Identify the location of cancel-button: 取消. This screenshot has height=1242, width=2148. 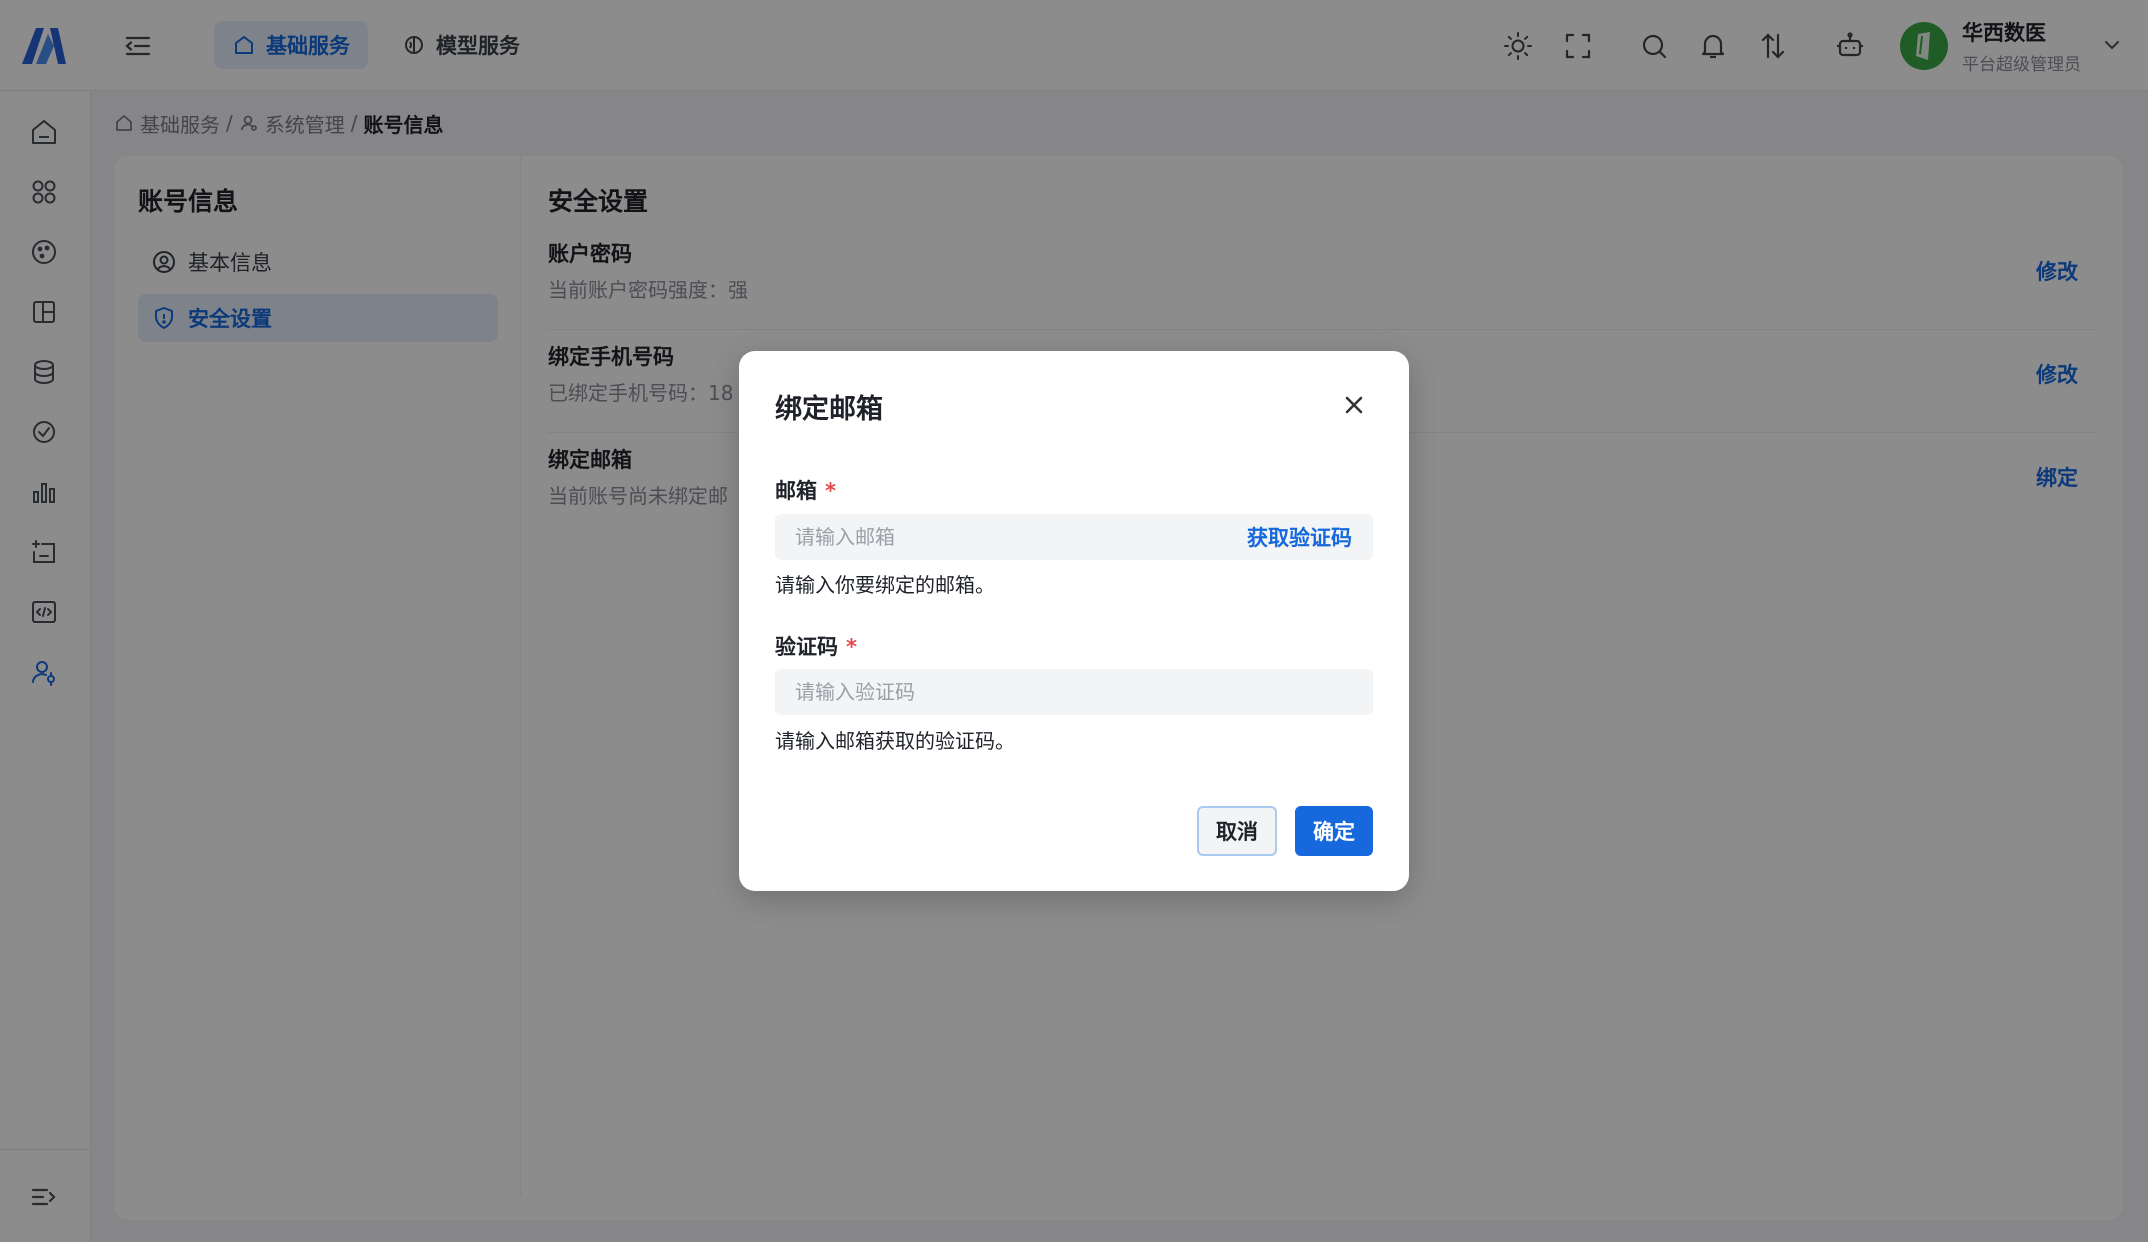
(1237, 831).